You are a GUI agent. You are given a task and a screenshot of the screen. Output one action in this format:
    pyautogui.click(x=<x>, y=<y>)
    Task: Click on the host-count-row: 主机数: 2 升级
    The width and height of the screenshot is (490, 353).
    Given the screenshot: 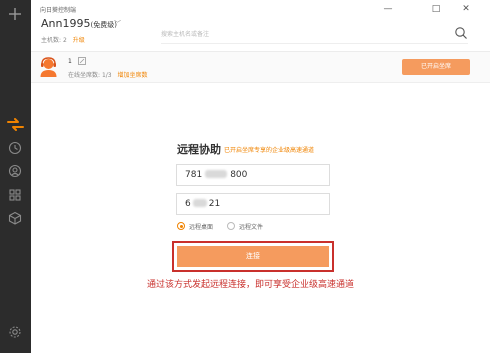 What is the action you would take?
    pyautogui.click(x=63, y=39)
    